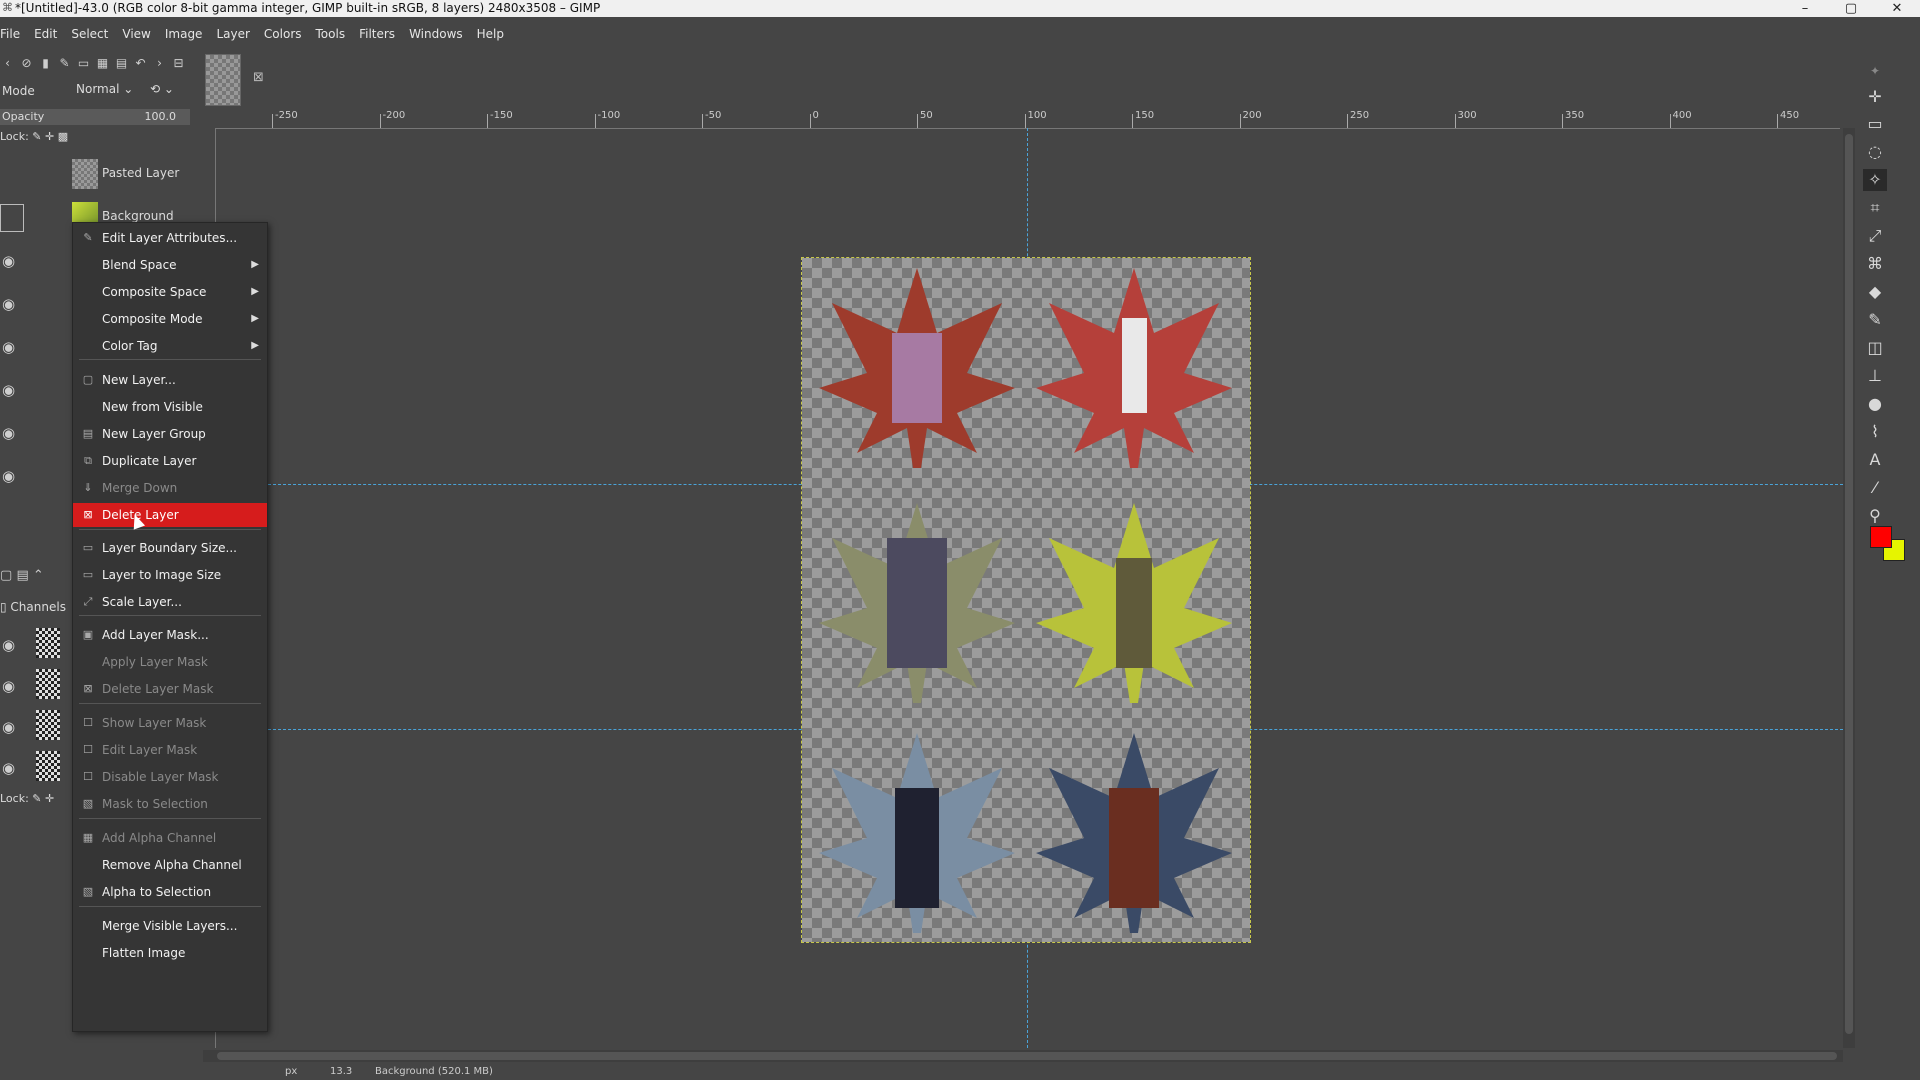 This screenshot has width=1920, height=1080. I want to click on menu-item-flatten-image: Flatten Image, so click(170, 953).